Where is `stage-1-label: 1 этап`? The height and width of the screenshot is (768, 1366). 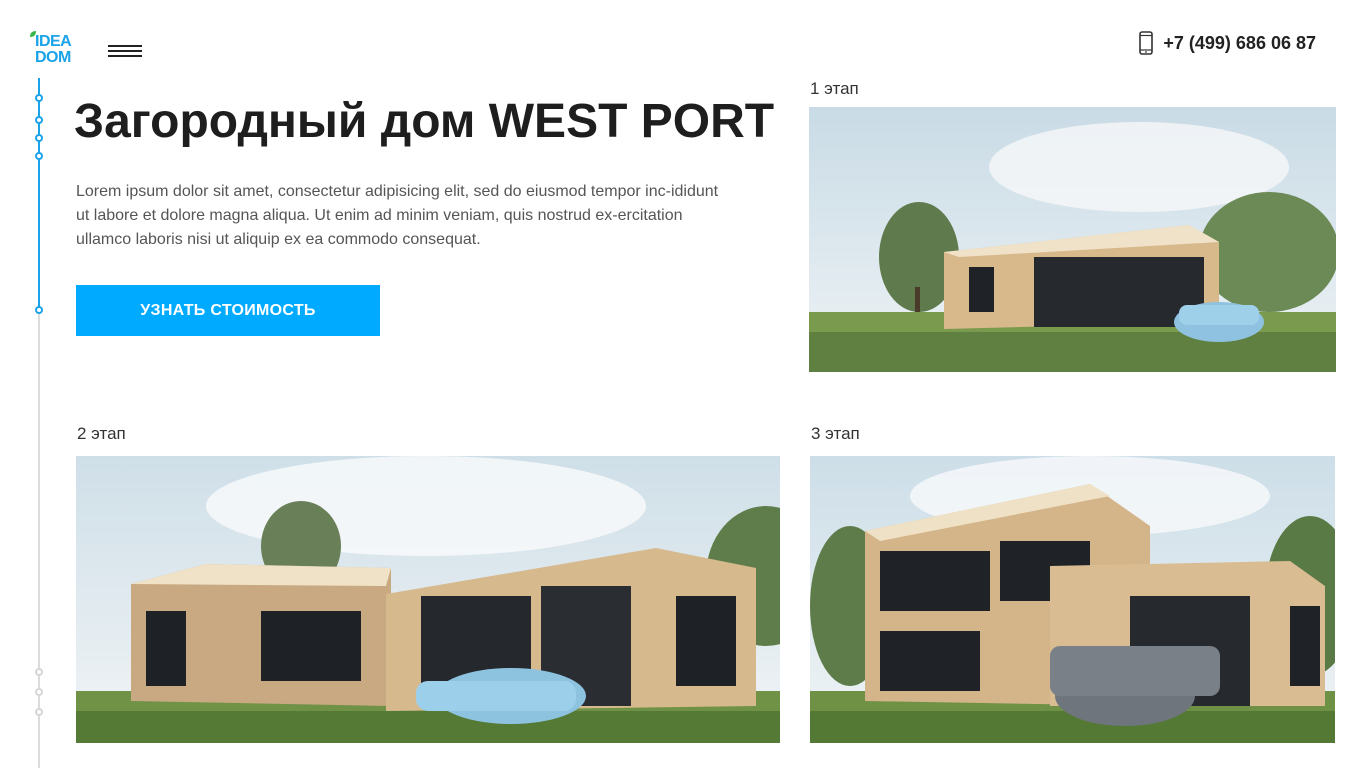
stage-1-label: 1 этап is located at coordinates (834, 88).